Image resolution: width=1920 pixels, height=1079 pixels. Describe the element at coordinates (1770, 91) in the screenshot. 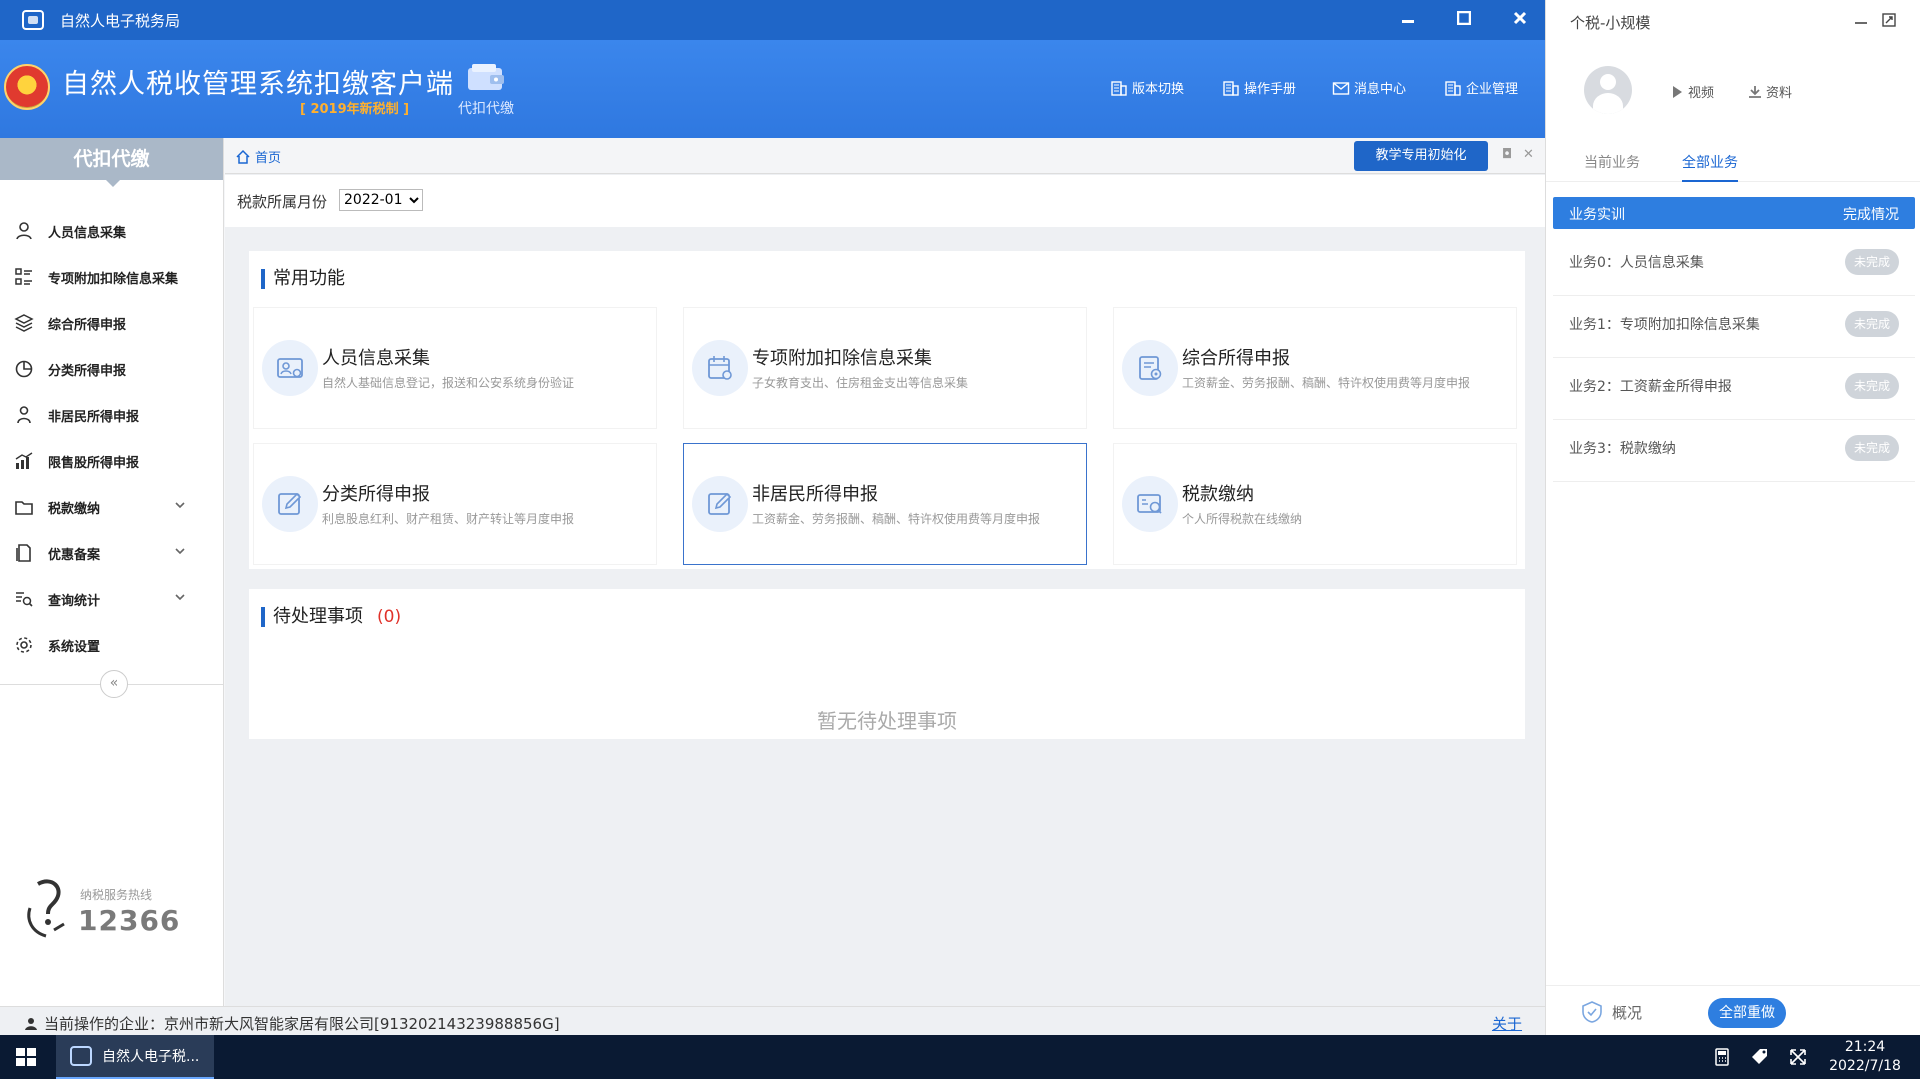

I see `materials-link: 资料` at that location.